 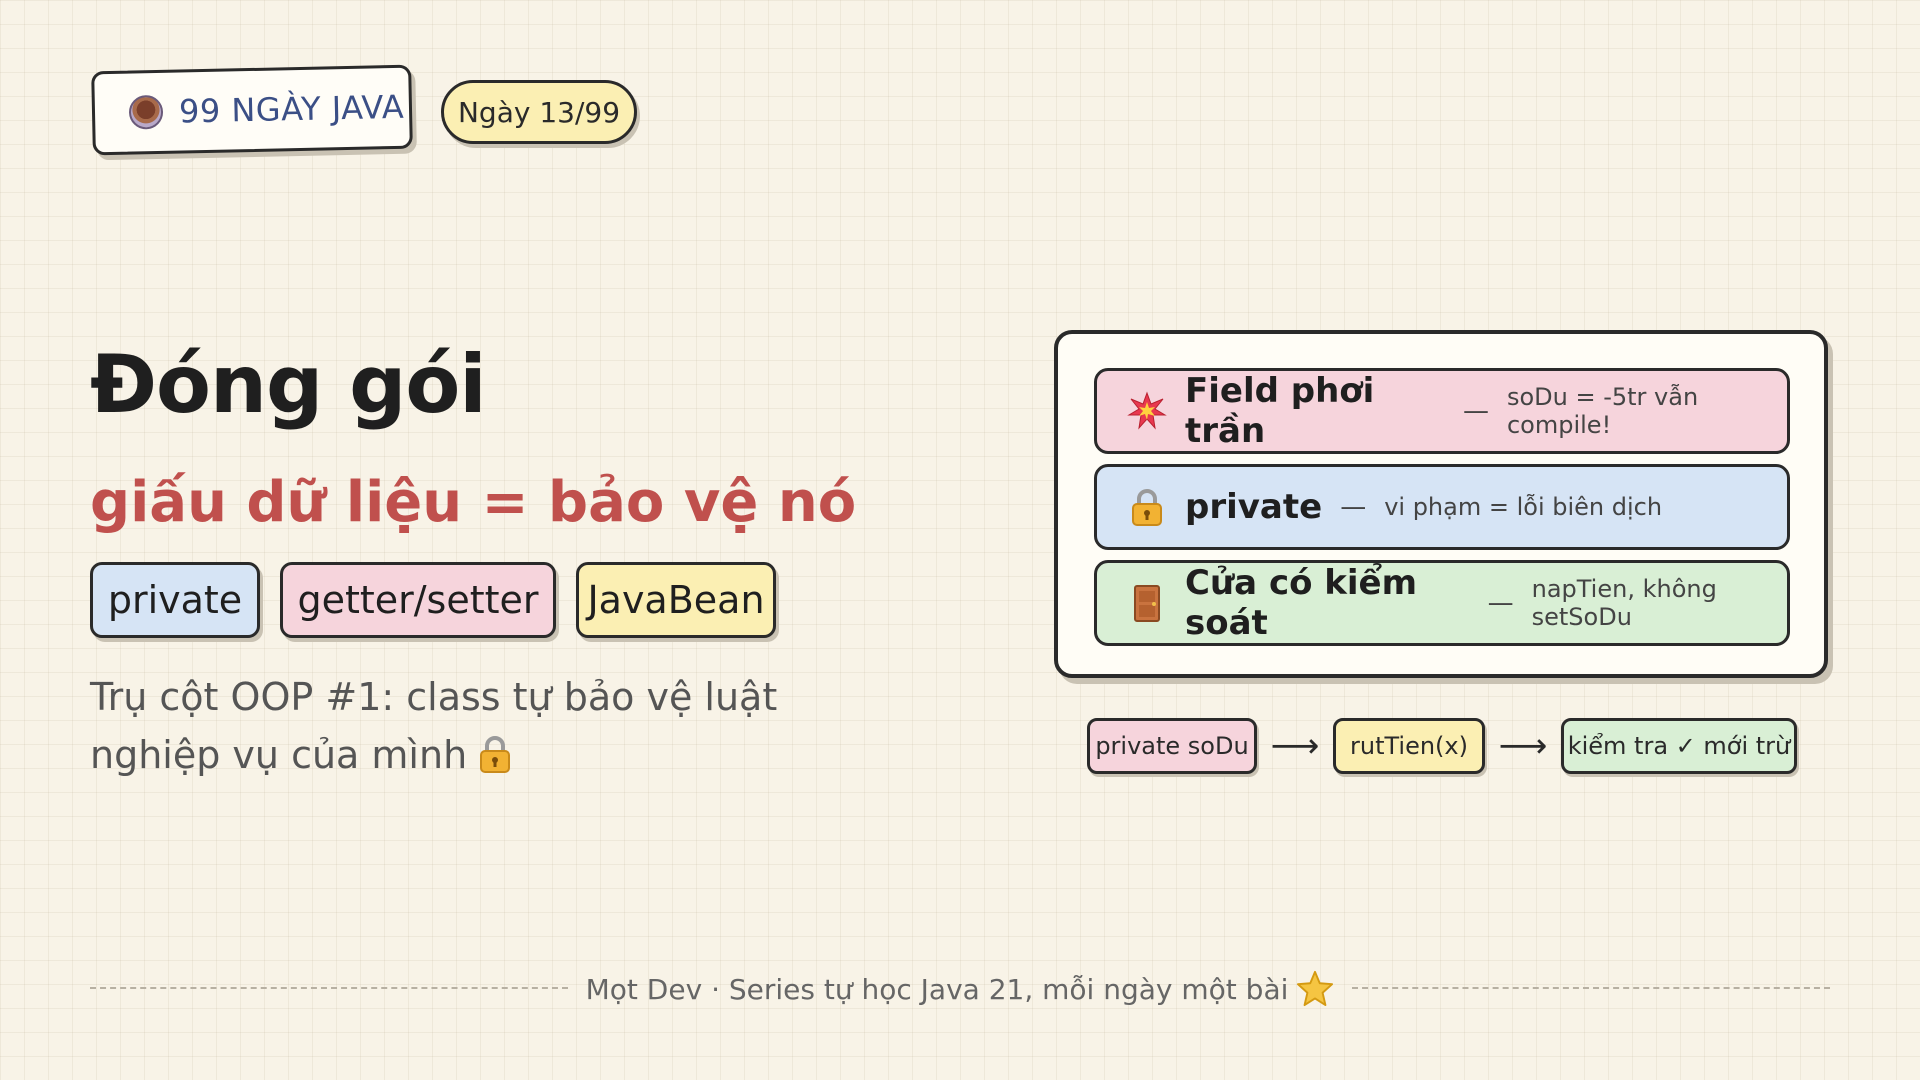 I want to click on star-icon, so click(x=1315, y=988).